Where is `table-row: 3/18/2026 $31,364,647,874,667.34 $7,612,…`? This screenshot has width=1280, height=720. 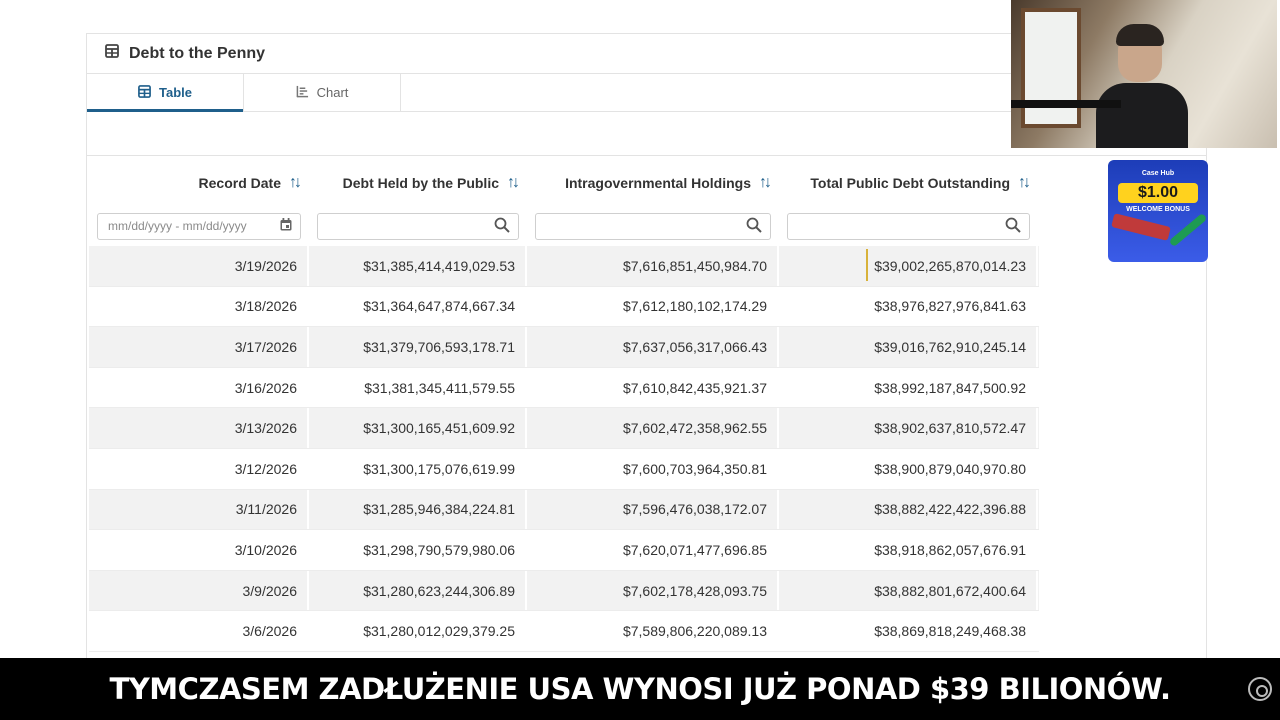
table-row: 3/18/2026 $31,364,647,874,667.34 $7,612,… is located at coordinates (564, 307).